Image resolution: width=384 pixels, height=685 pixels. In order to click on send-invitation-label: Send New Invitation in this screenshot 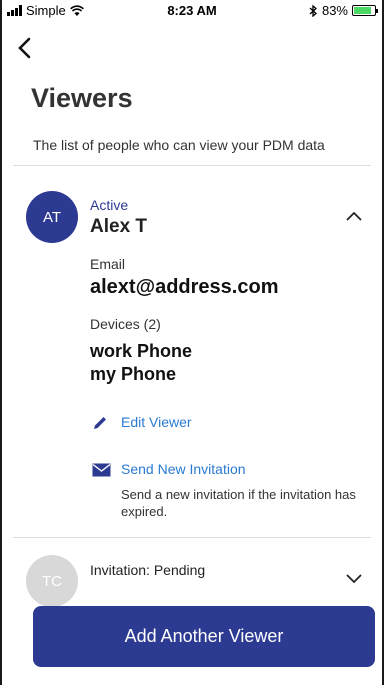, I will do `click(183, 469)`.